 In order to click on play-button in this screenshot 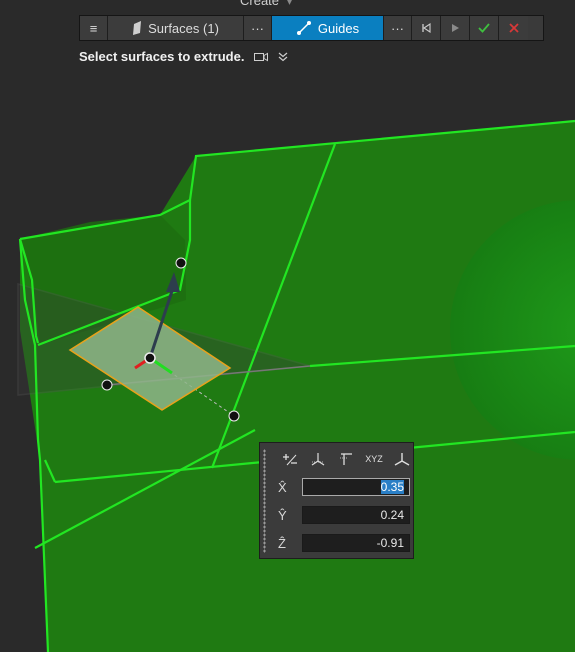, I will do `click(455, 28)`.